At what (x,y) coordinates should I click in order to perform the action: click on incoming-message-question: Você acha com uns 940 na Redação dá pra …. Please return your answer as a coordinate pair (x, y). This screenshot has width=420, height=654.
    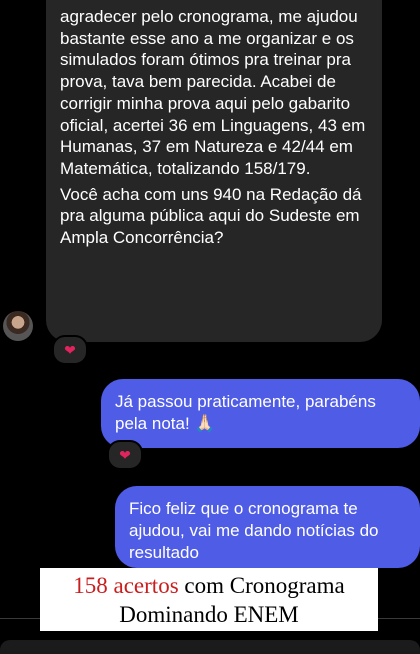
    Looking at the image, I should click on (211, 216).